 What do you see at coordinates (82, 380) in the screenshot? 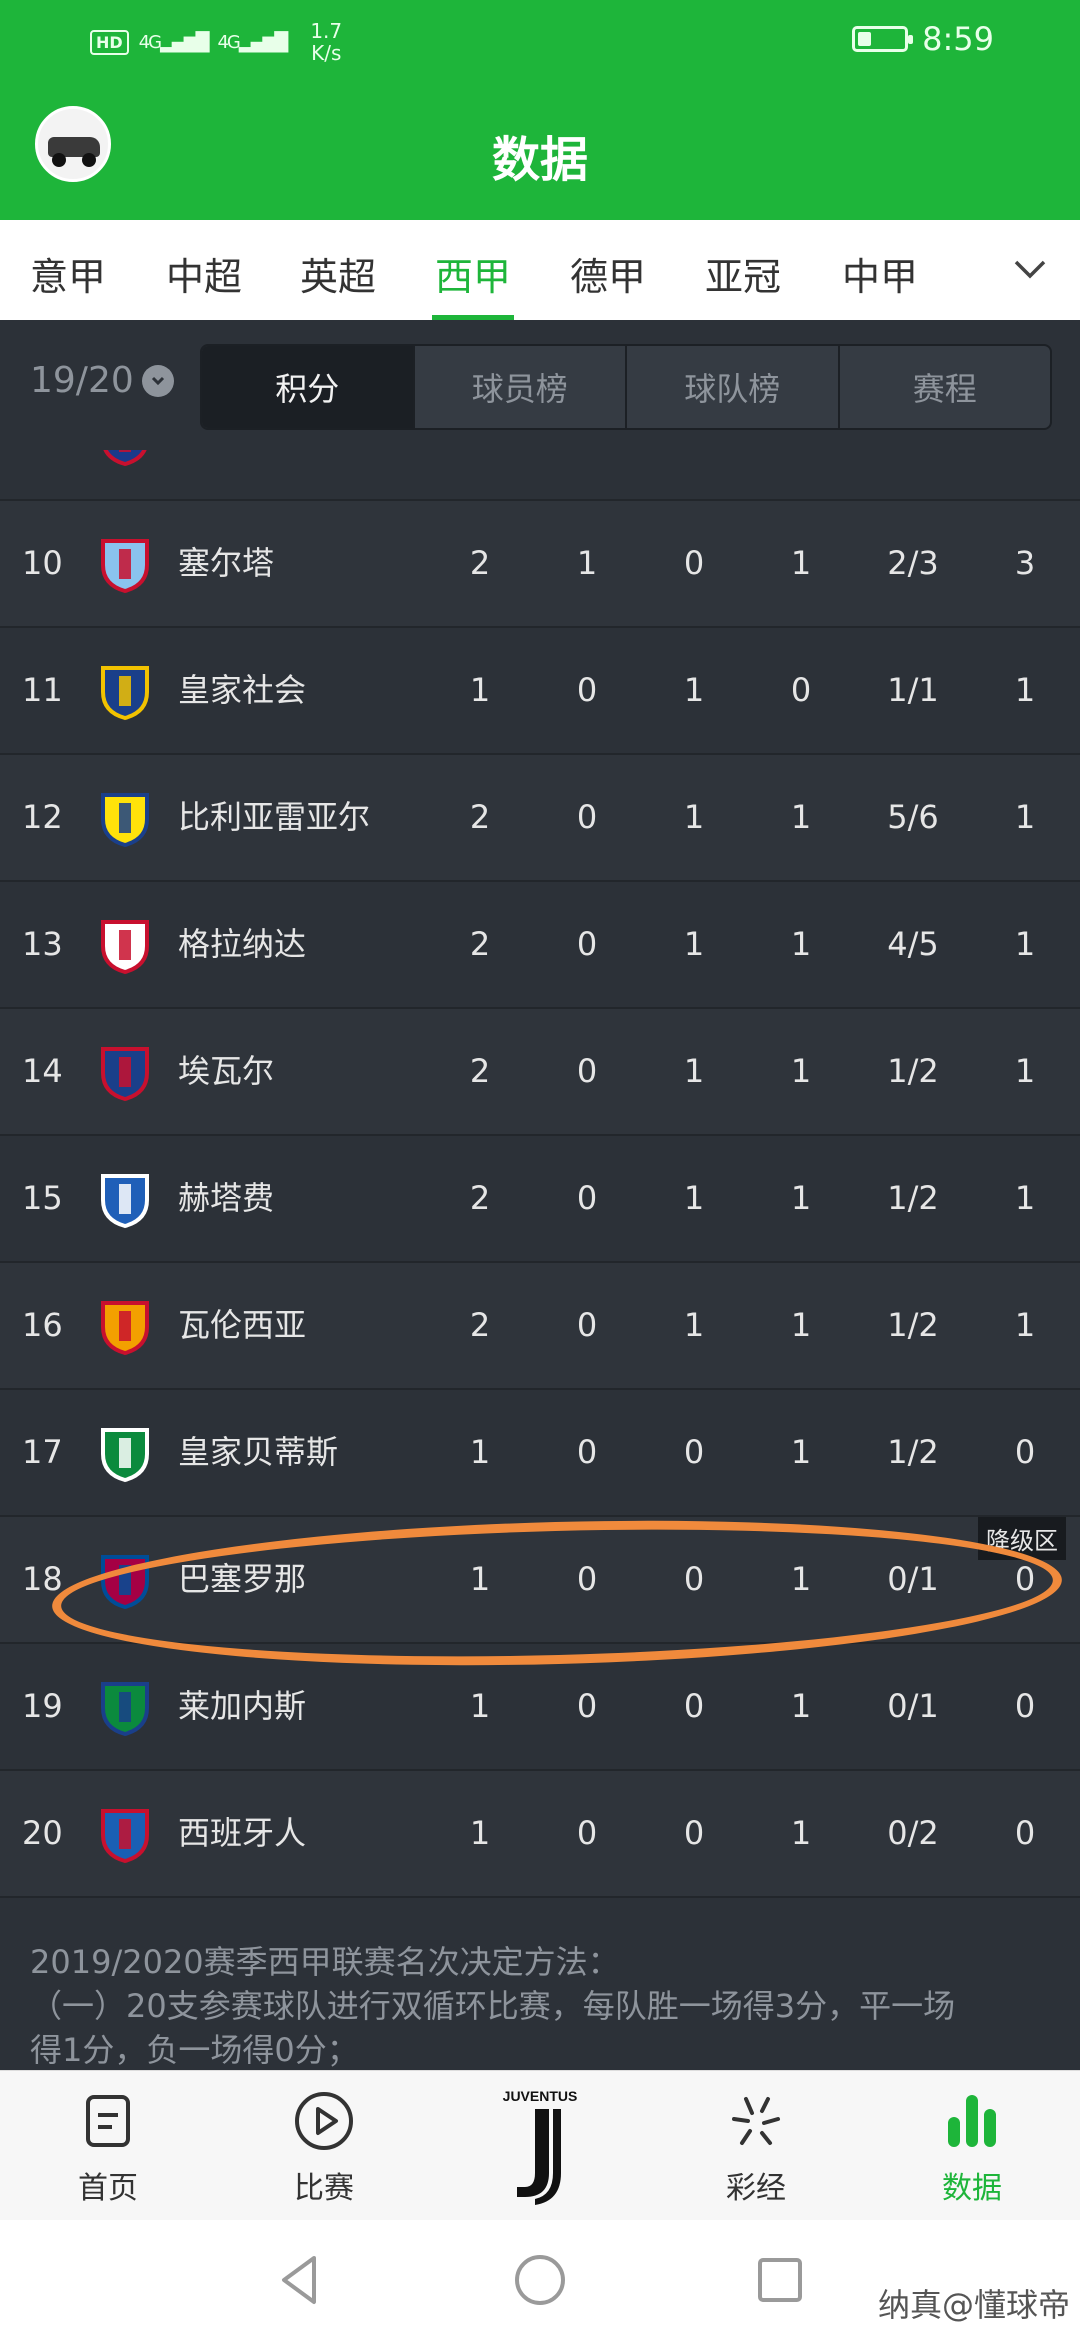
I see `season-label: 19/20` at bounding box center [82, 380].